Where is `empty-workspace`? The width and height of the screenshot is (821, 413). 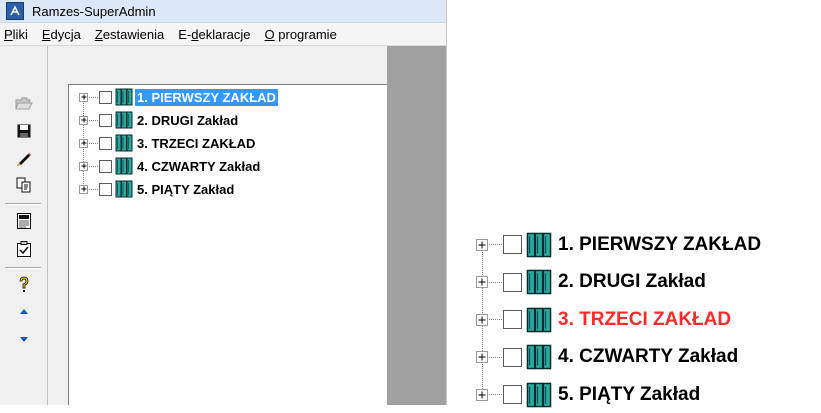
empty-workspace is located at coordinates (416, 225).